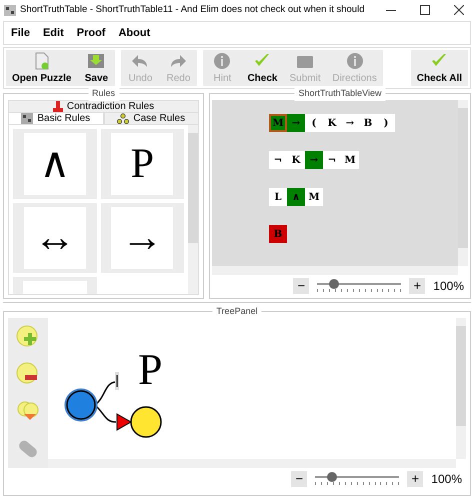  I want to click on window-title: ShortTruthTable - ShortTruthTable11 - And Elim does not check out when it should, so click(193, 9).